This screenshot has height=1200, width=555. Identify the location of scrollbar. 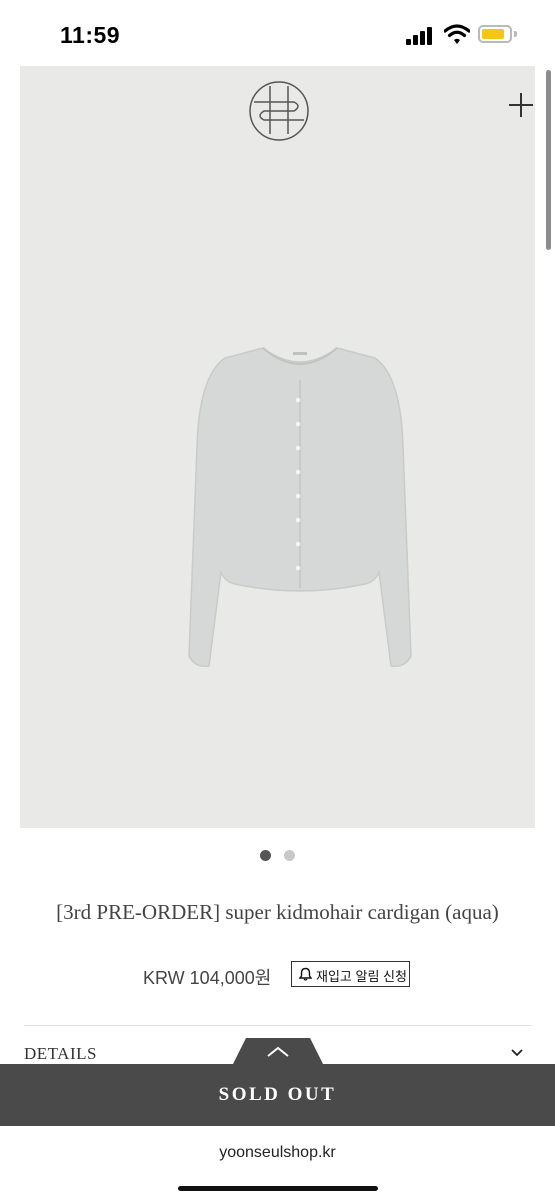
(548, 160).